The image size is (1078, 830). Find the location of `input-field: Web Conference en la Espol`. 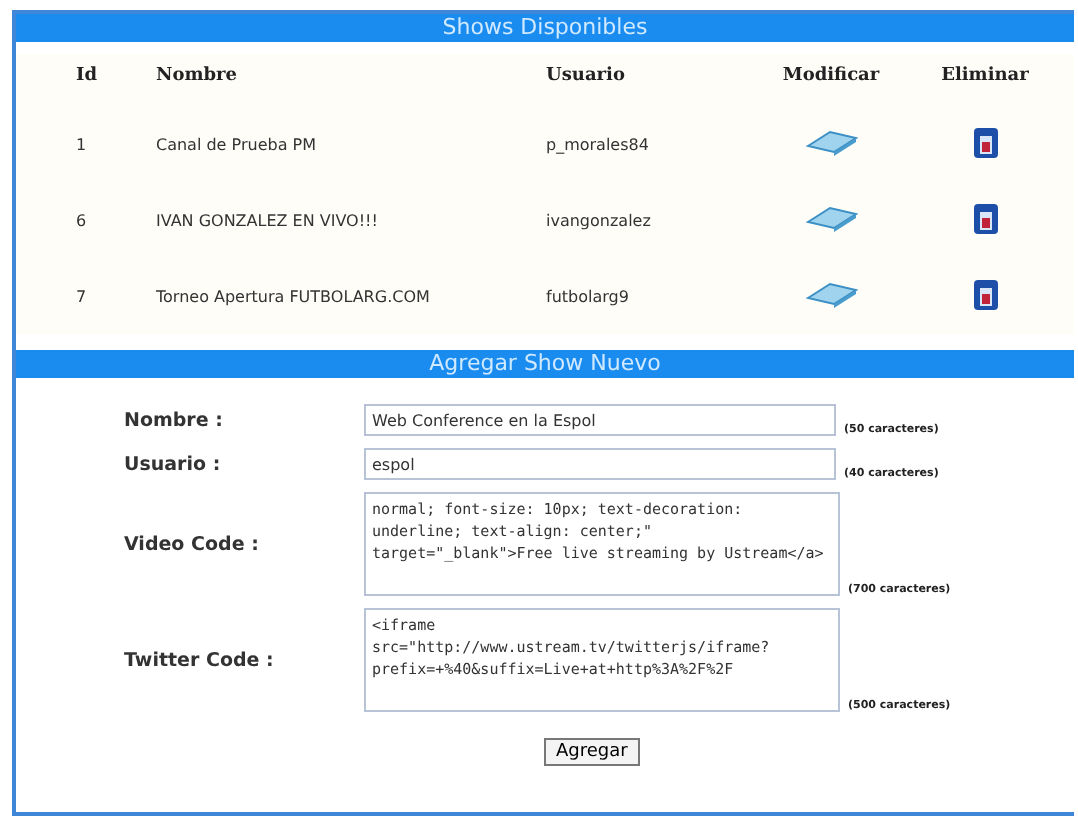

input-field: Web Conference en la Espol is located at coordinates (600, 420).